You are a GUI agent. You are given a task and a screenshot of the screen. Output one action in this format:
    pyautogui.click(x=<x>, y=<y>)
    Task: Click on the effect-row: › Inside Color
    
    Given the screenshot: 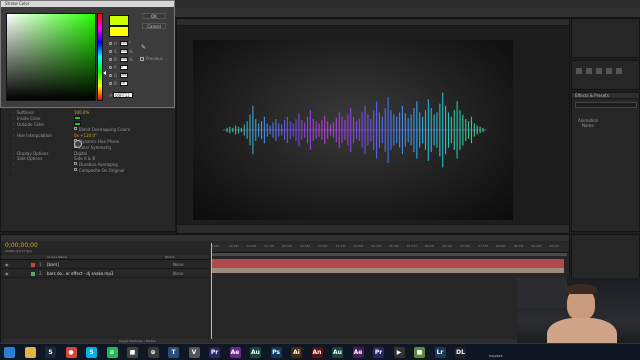 What is the action you would take?
    pyautogui.click(x=88, y=118)
    